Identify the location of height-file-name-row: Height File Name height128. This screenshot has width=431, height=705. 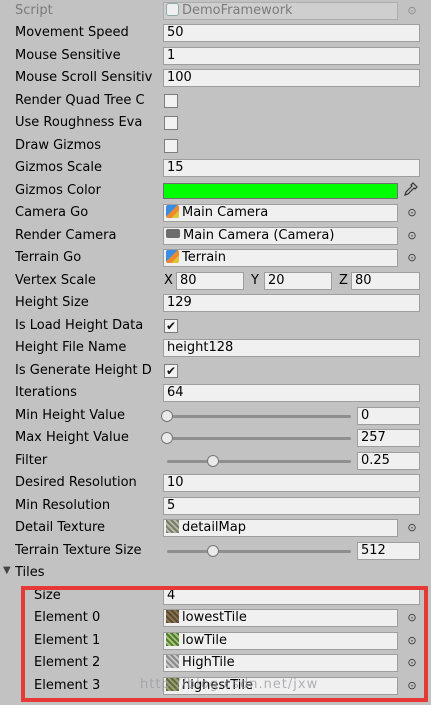
(215, 348).